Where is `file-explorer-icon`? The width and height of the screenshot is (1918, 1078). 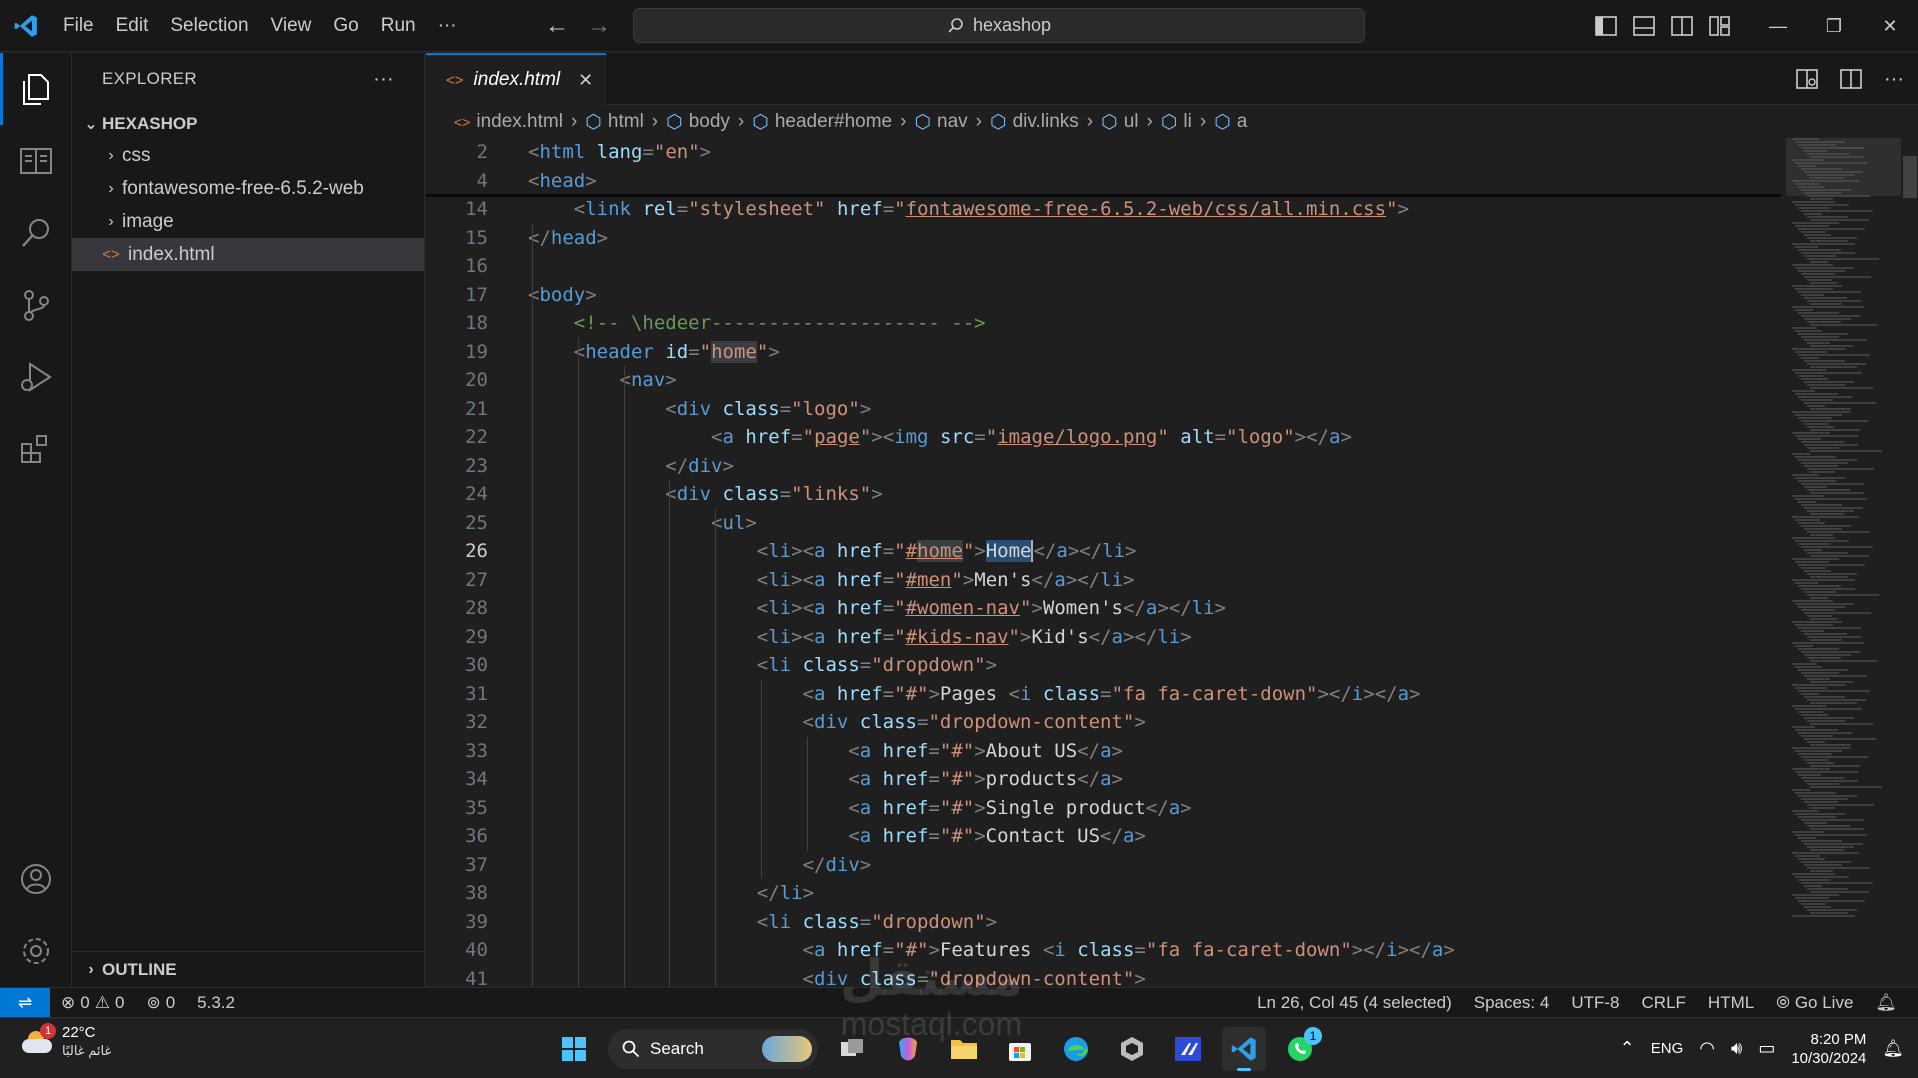
file-explorer-icon is located at coordinates (964, 1049).